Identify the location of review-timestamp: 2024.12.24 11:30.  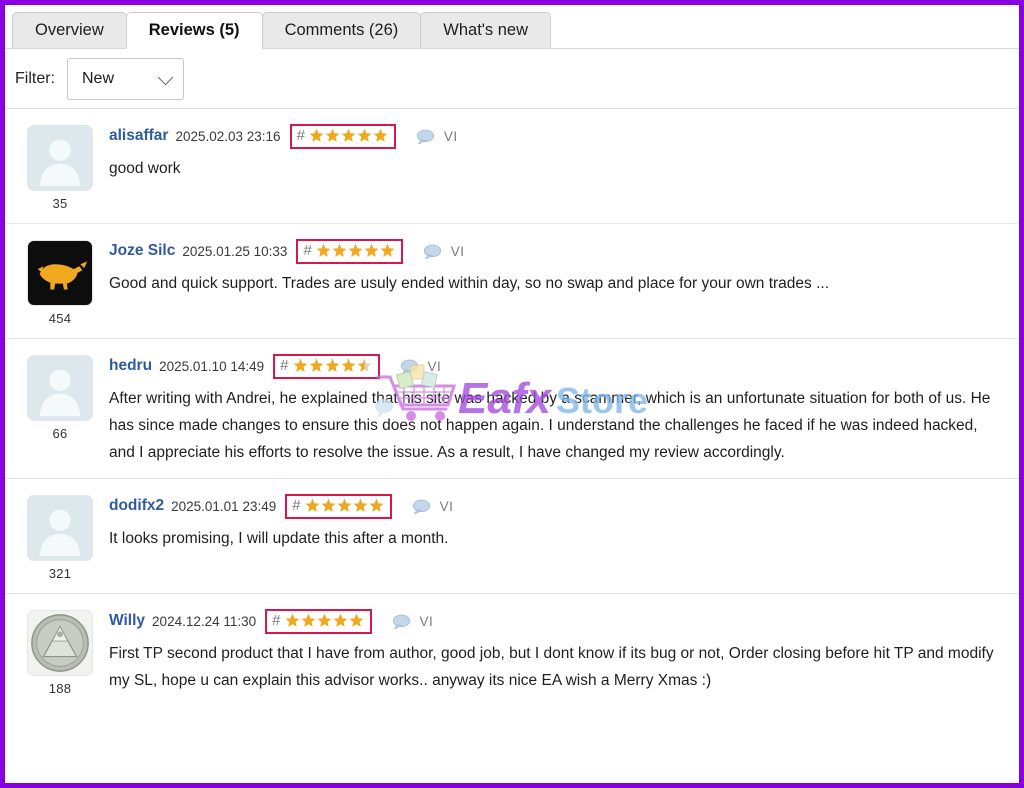
(204, 621).